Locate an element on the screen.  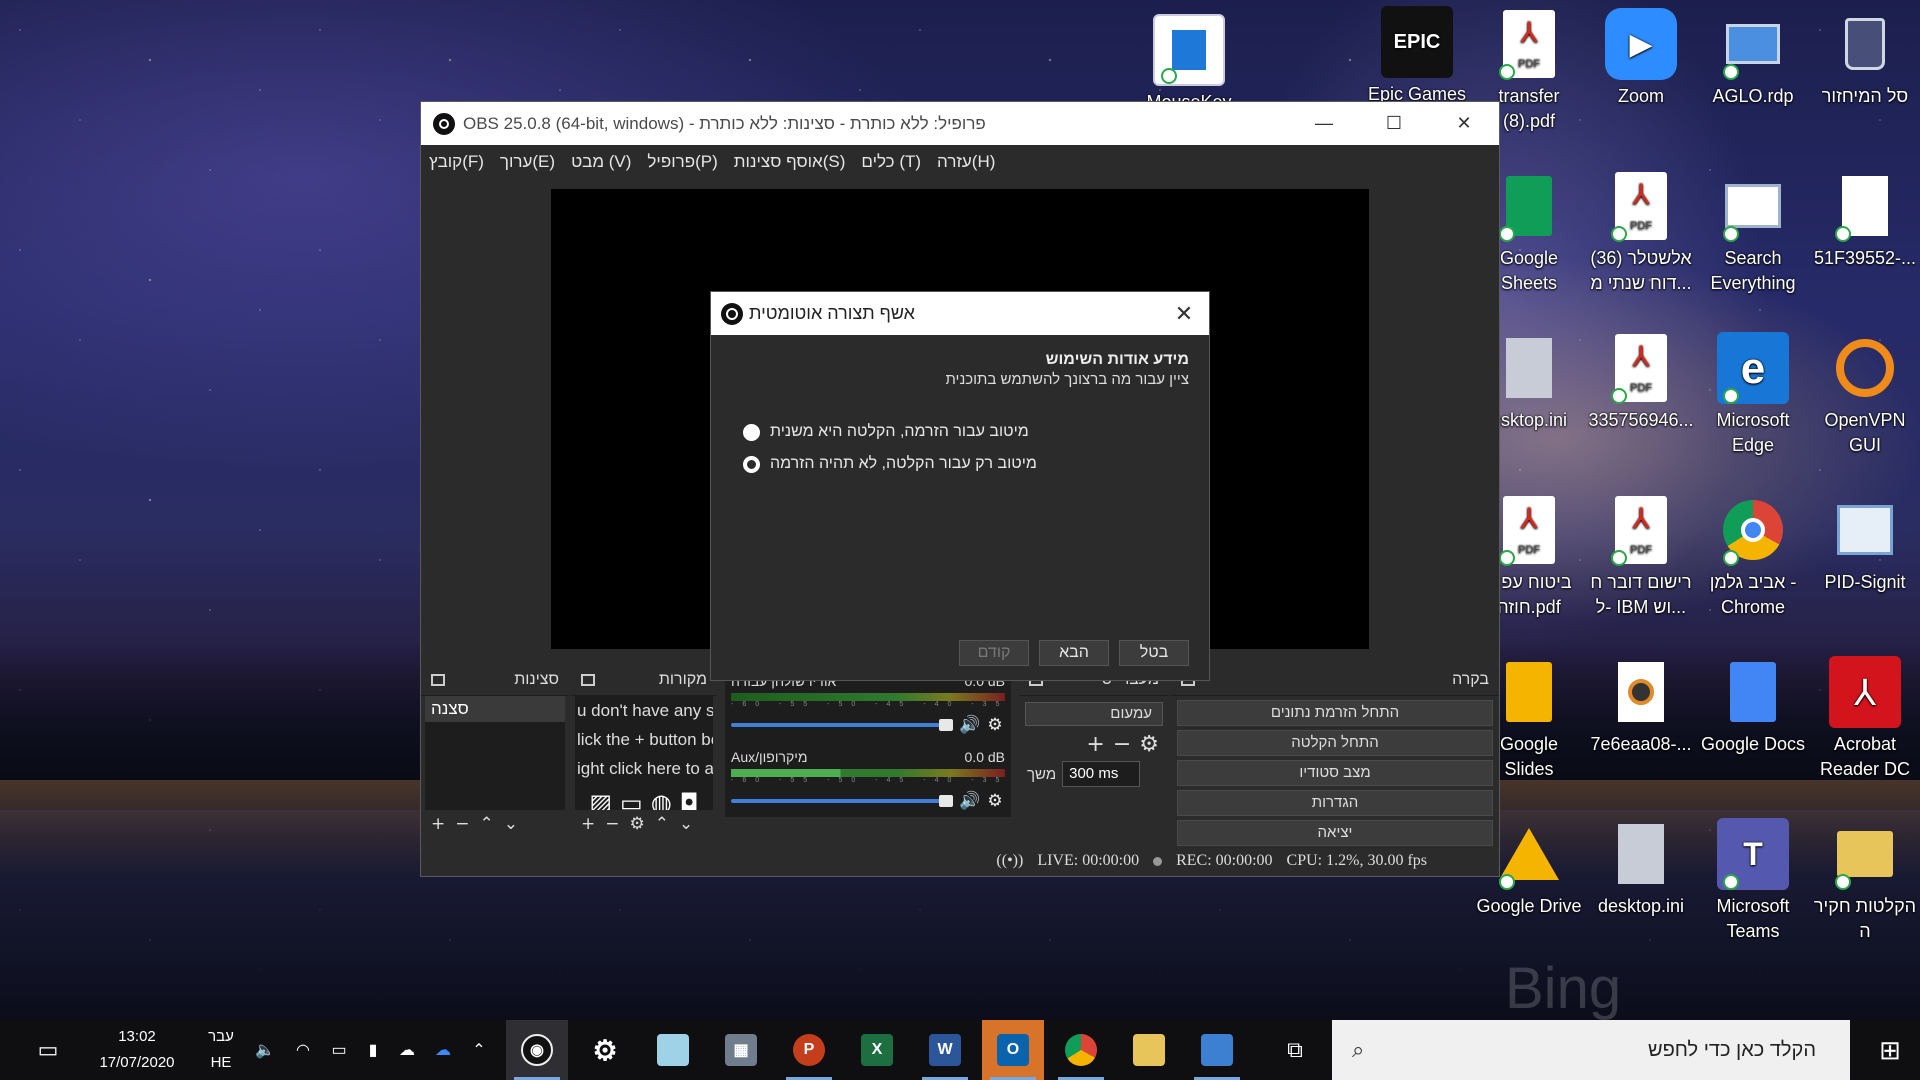
menu-edit: ערוך(E) is located at coordinates (527, 162).